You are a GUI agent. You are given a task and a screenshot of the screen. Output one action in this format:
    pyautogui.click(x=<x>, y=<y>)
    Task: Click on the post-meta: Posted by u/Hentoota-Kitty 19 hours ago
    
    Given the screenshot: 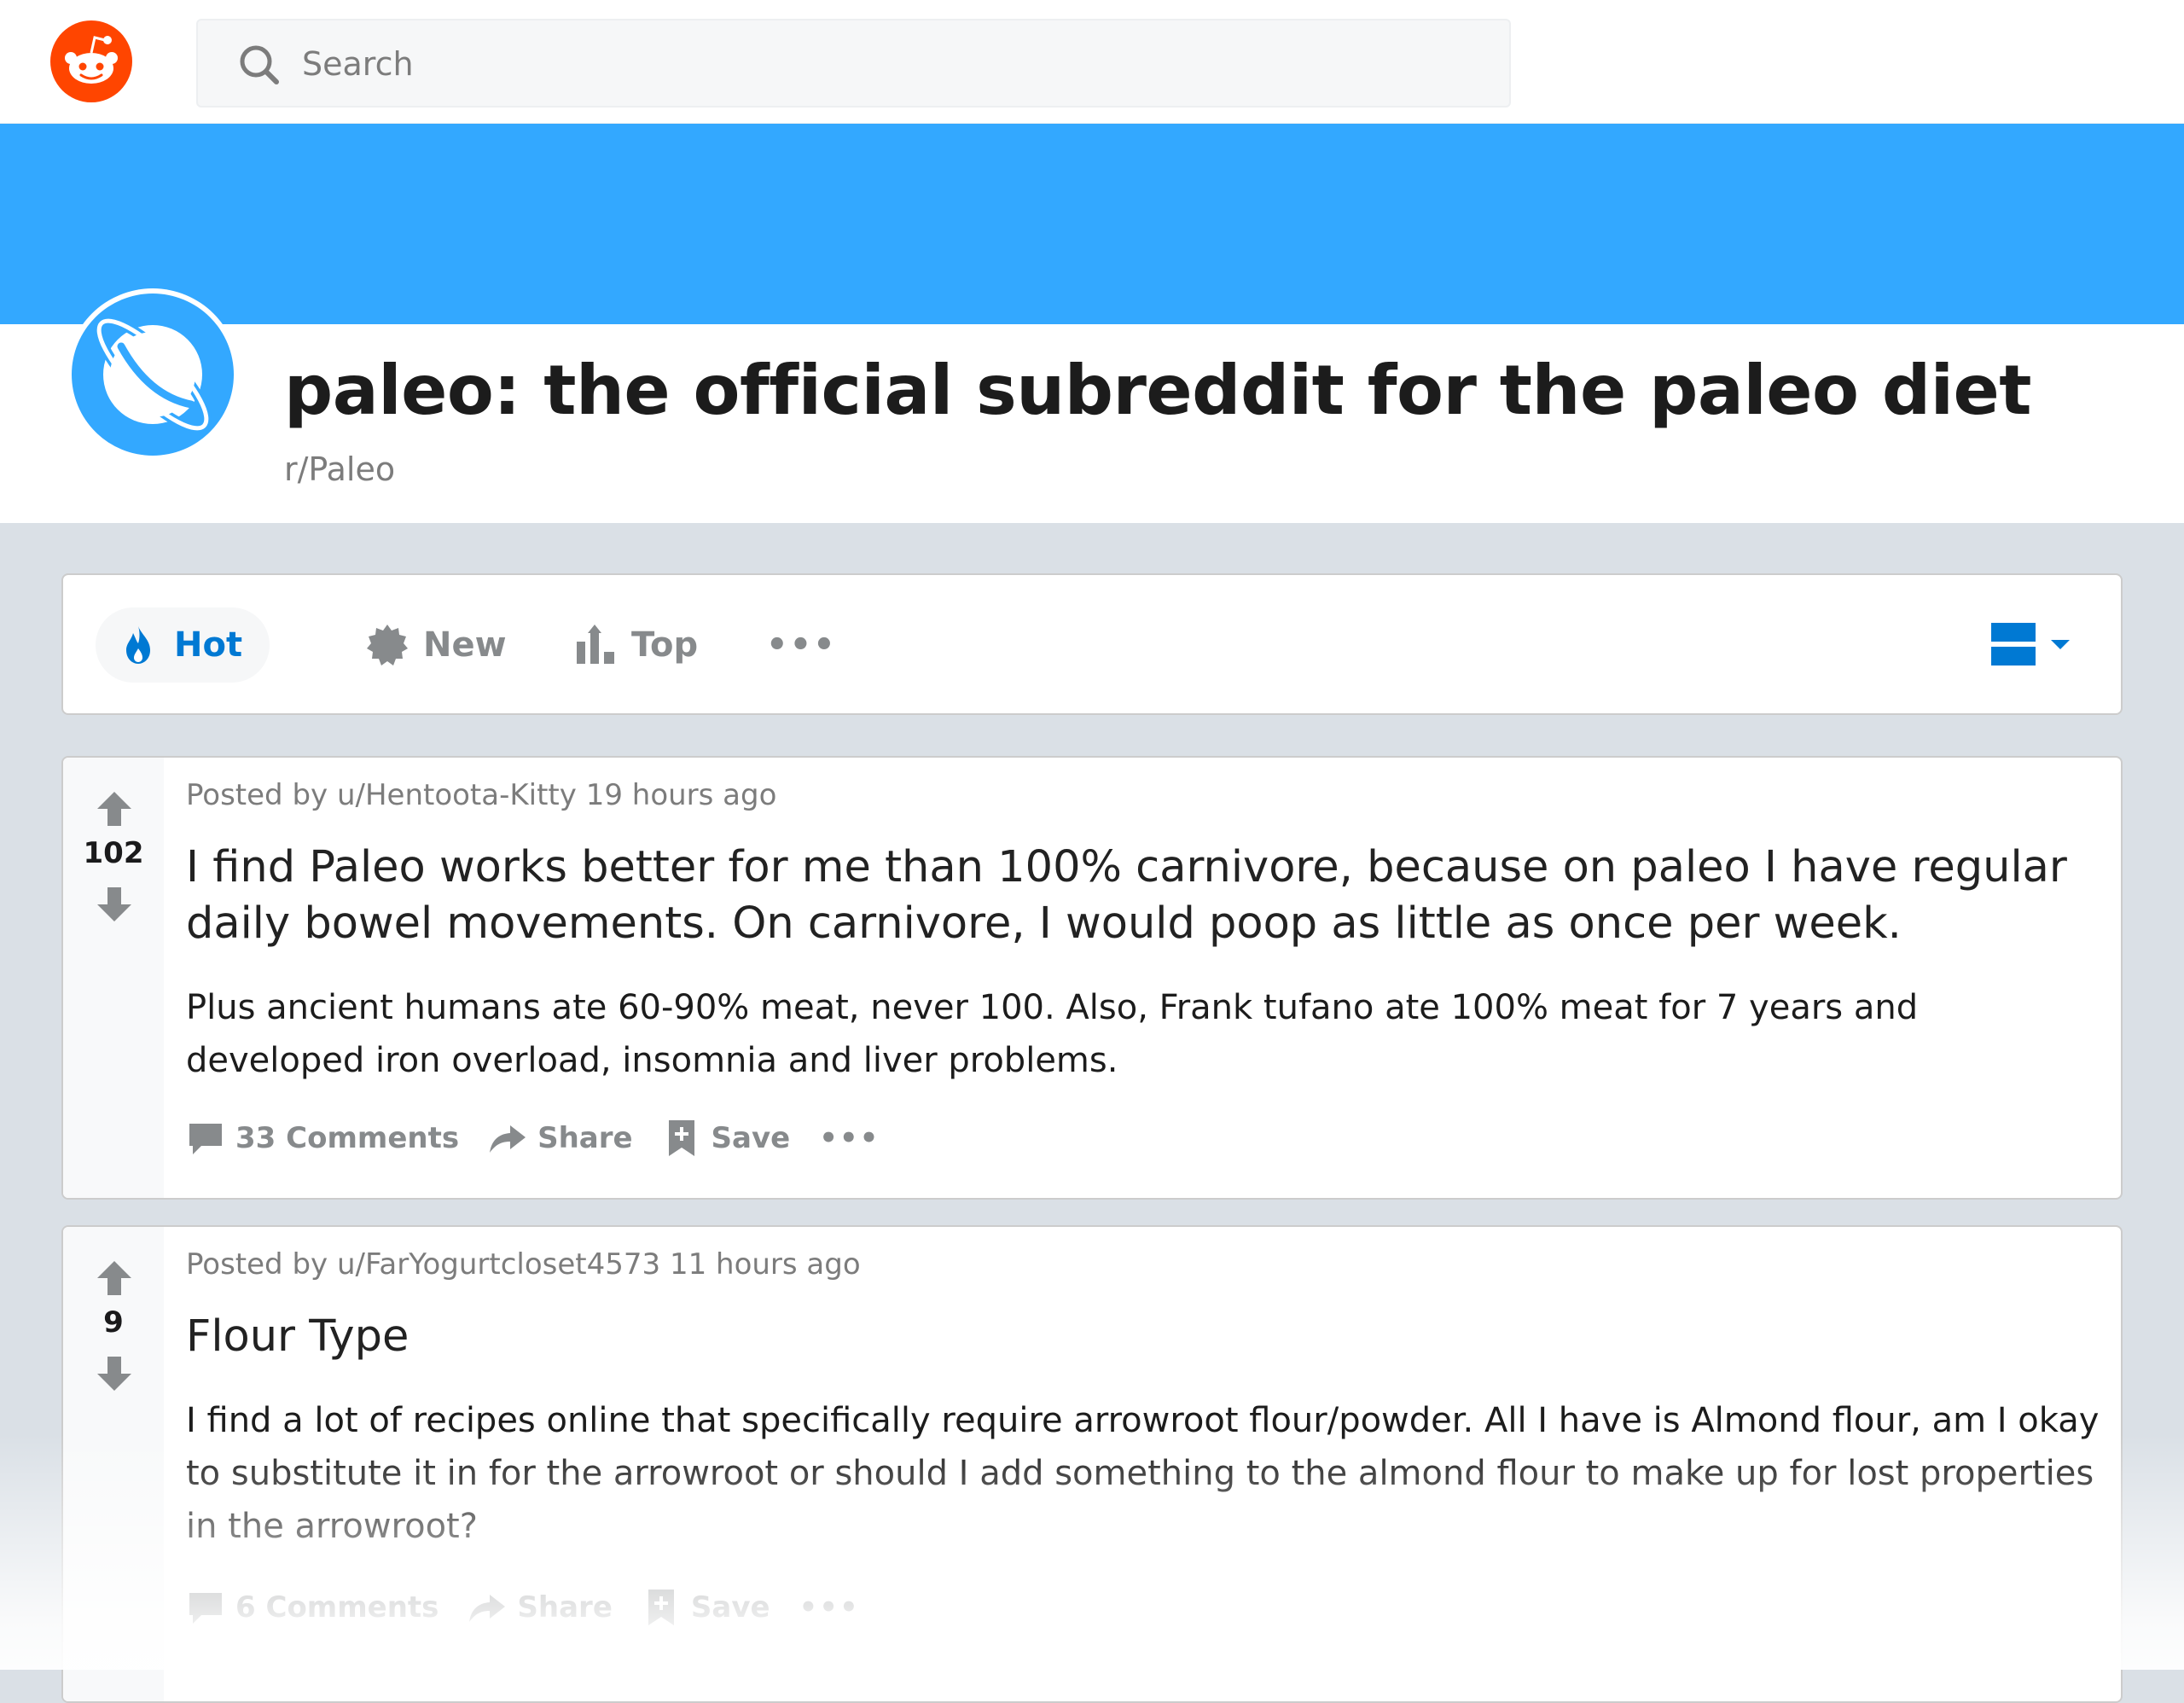 What is the action you would take?
    pyautogui.click(x=482, y=795)
    